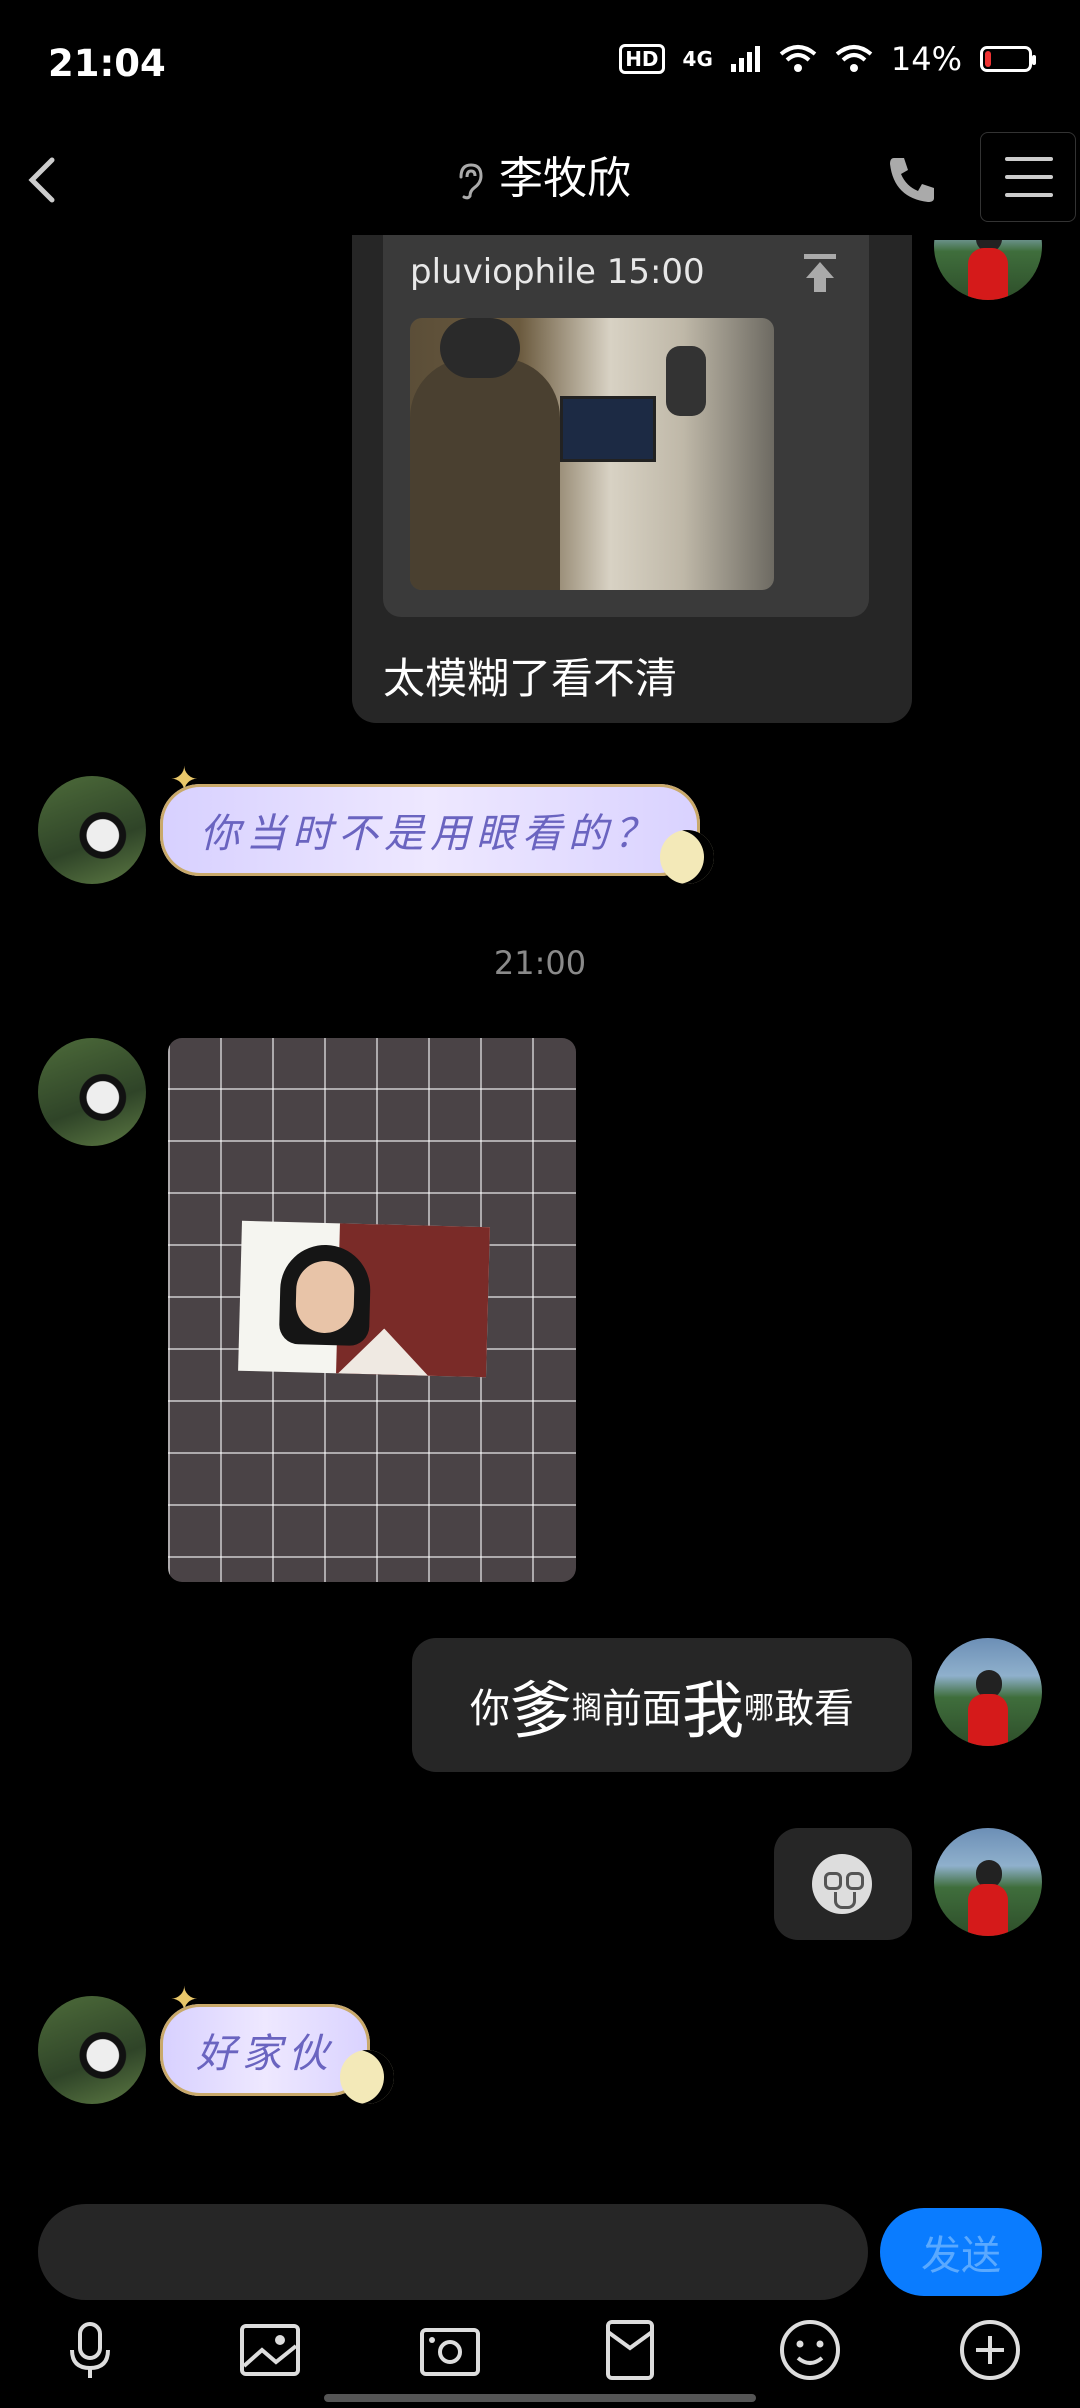  I want to click on image-icon, so click(270, 2350).